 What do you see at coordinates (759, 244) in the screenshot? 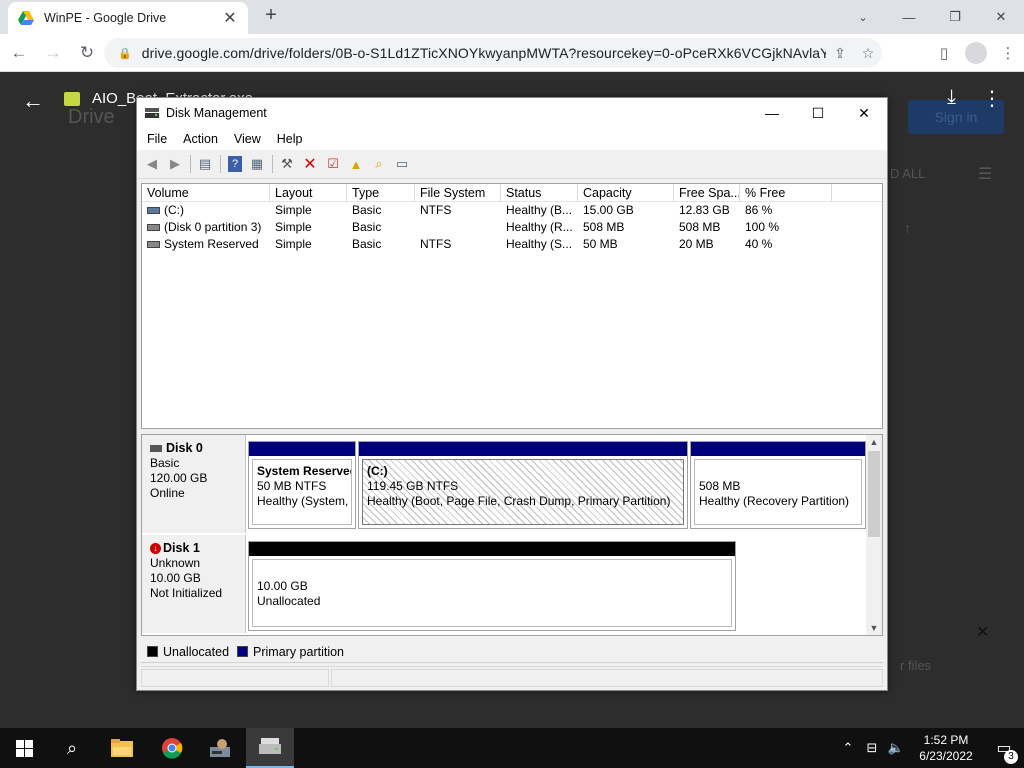
I see `pct-cell: 40 %` at bounding box center [759, 244].